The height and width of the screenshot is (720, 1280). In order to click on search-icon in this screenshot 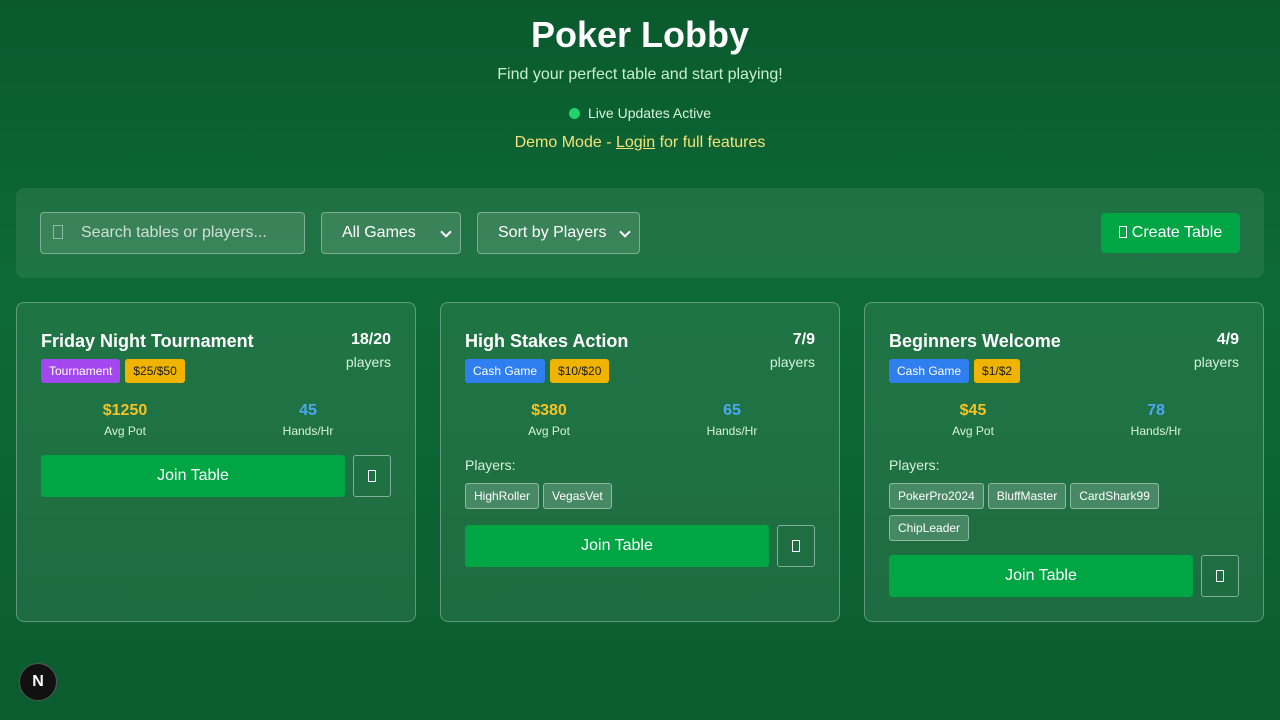, I will do `click(58, 232)`.